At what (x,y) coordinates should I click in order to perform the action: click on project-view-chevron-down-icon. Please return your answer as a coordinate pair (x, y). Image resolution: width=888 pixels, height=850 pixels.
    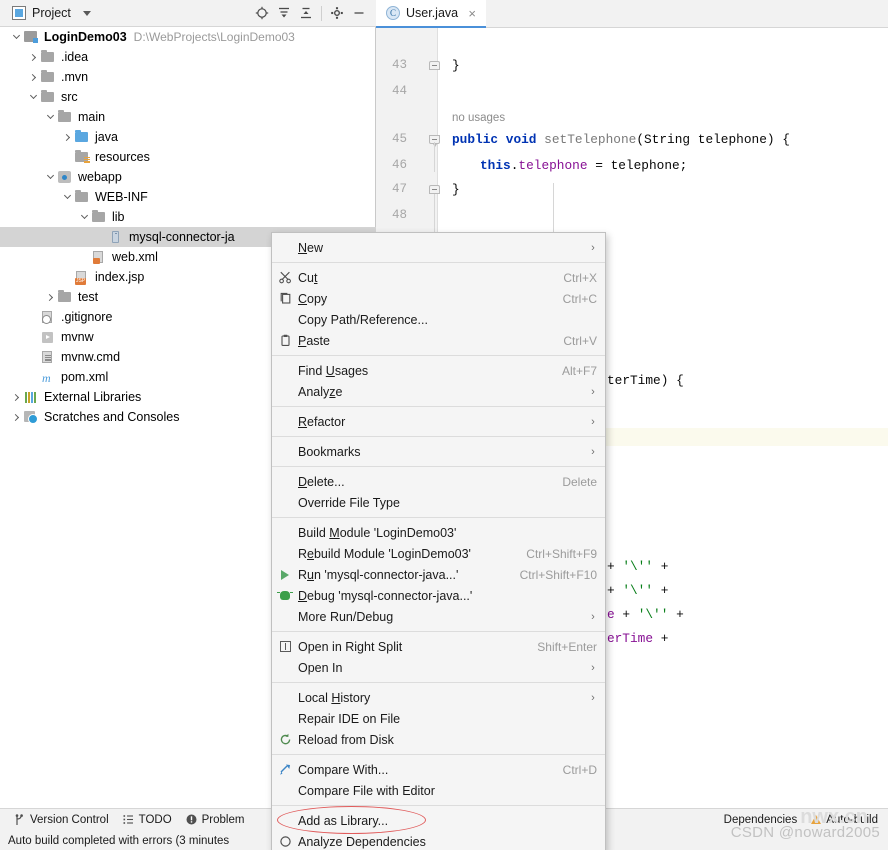
    Looking at the image, I should click on (86, 13).